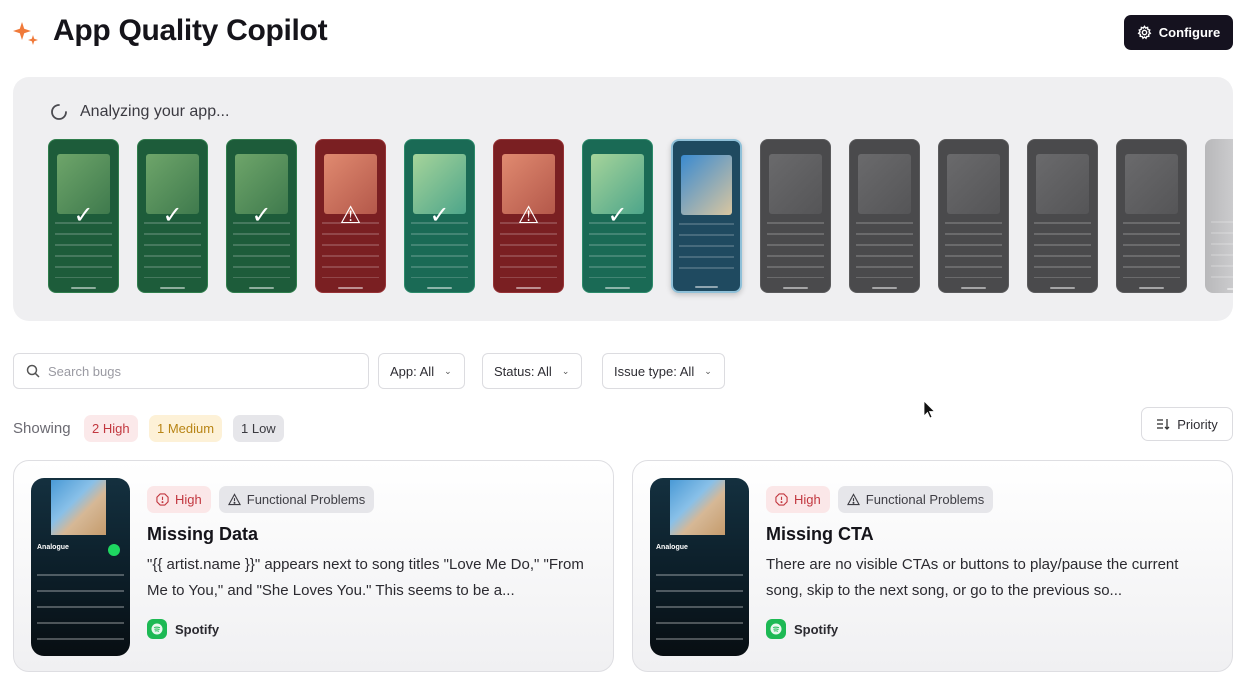 The image size is (1247, 683). I want to click on medium-count-badge: 1 Medium, so click(186, 428).